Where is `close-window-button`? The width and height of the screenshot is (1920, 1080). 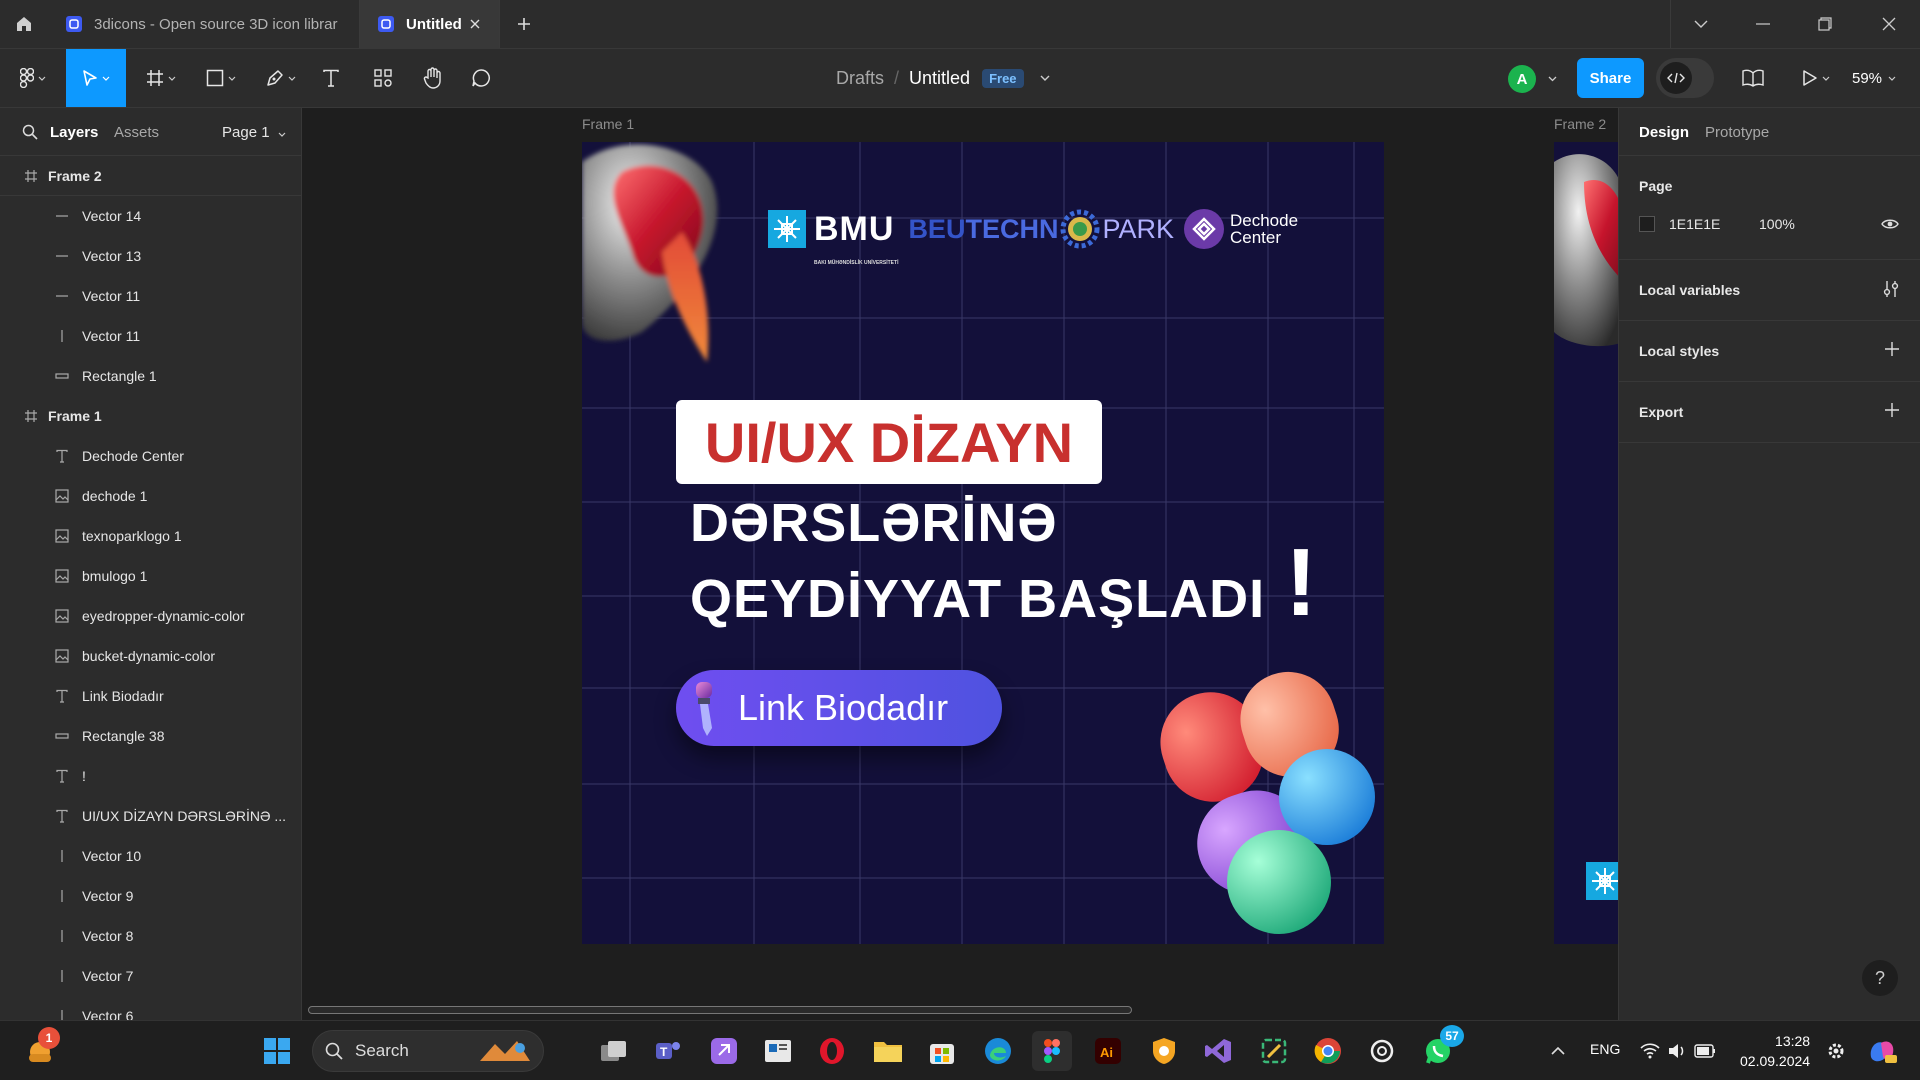
close-window-button is located at coordinates (1889, 24).